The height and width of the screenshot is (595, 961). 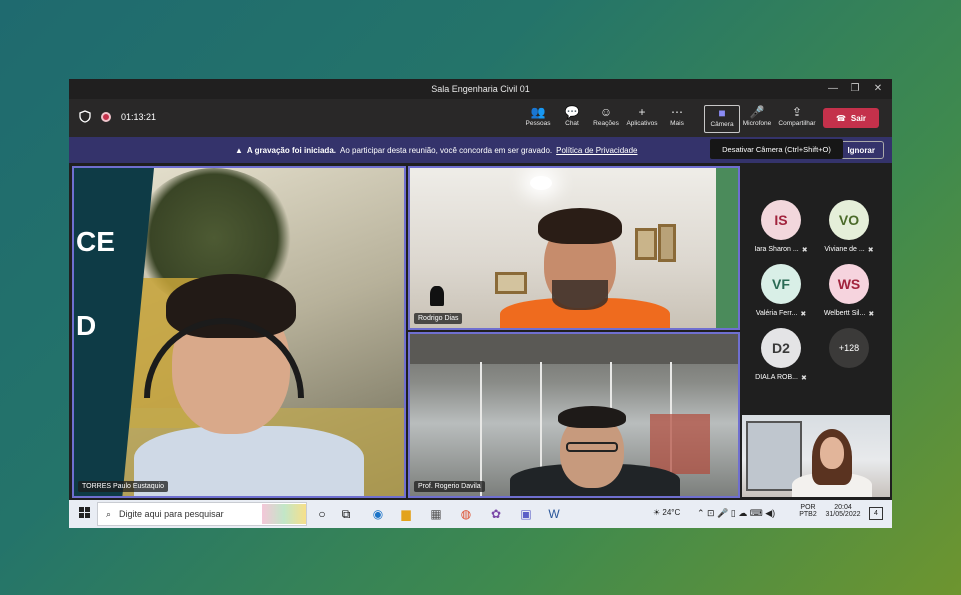 I want to click on ceiling, so click(x=574, y=349).